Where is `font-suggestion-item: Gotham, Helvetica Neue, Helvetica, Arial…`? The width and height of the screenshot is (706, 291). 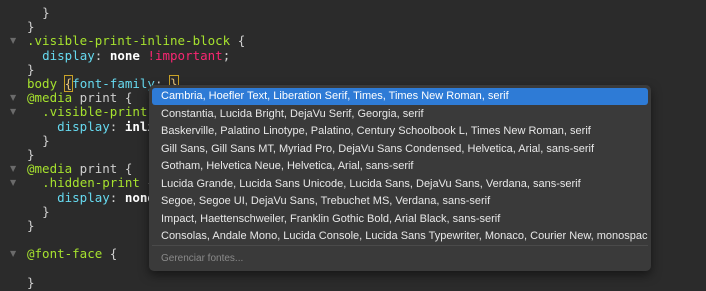
font-suggestion-item: Gotham, Helvetica Neue, Helvetica, Arial… is located at coordinates (400, 166).